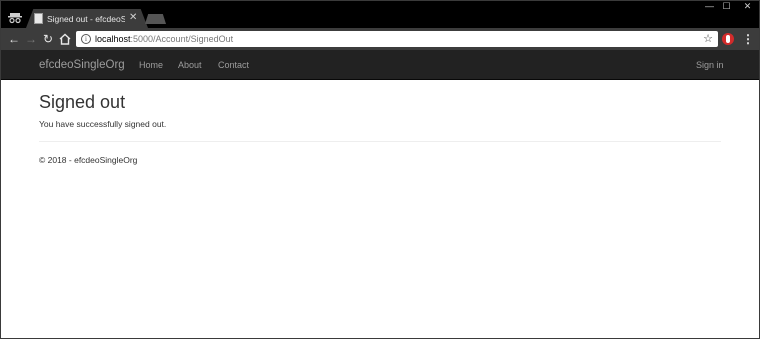 This screenshot has height=339, width=760. What do you see at coordinates (748, 39) in the screenshot?
I see `browser-menu-icon: ⋮` at bounding box center [748, 39].